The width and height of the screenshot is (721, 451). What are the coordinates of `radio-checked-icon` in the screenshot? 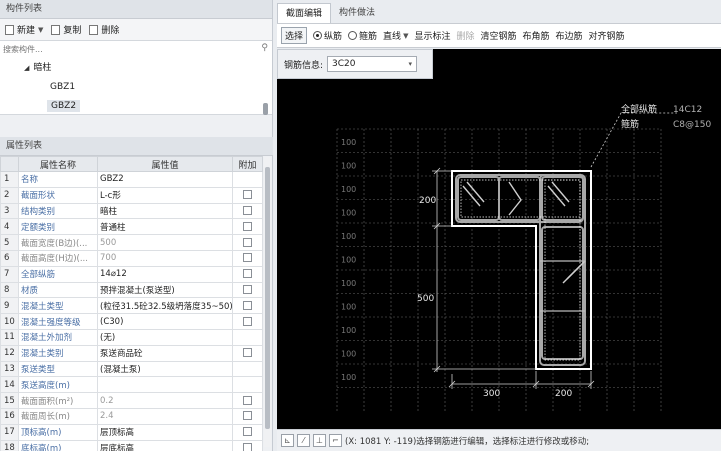 It's located at (318, 35).